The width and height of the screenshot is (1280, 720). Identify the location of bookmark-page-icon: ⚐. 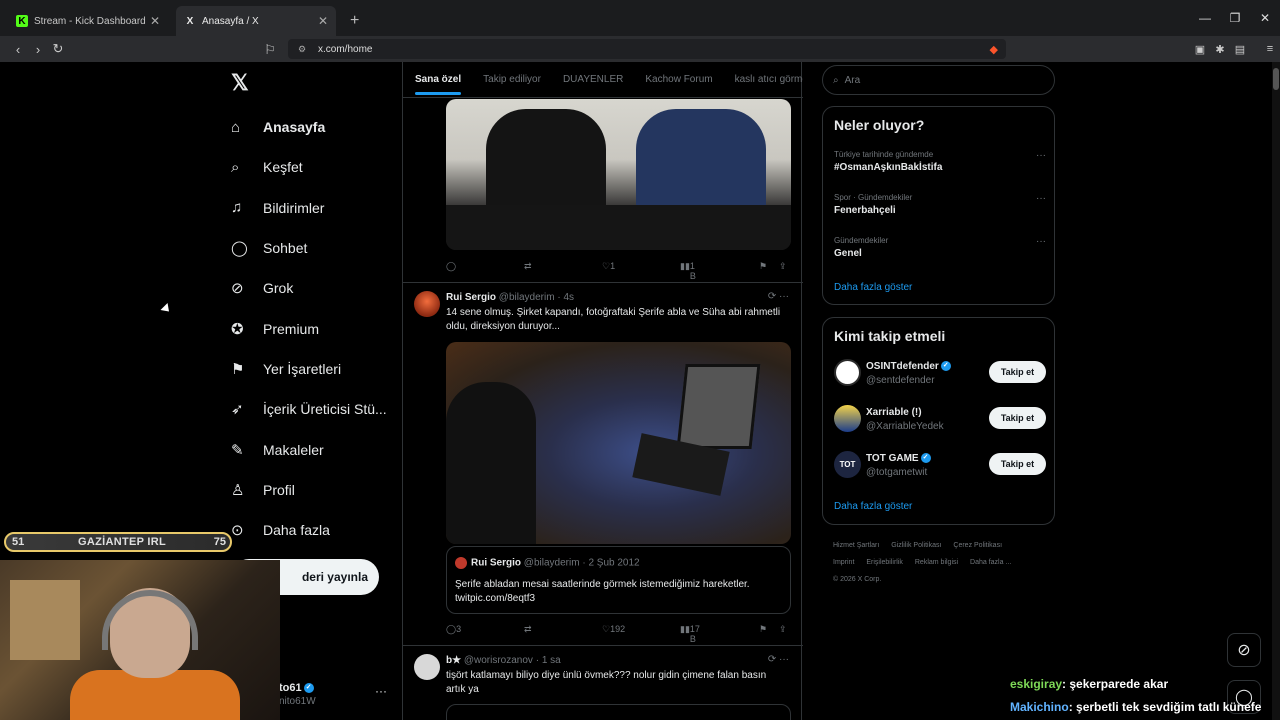
(270, 50).